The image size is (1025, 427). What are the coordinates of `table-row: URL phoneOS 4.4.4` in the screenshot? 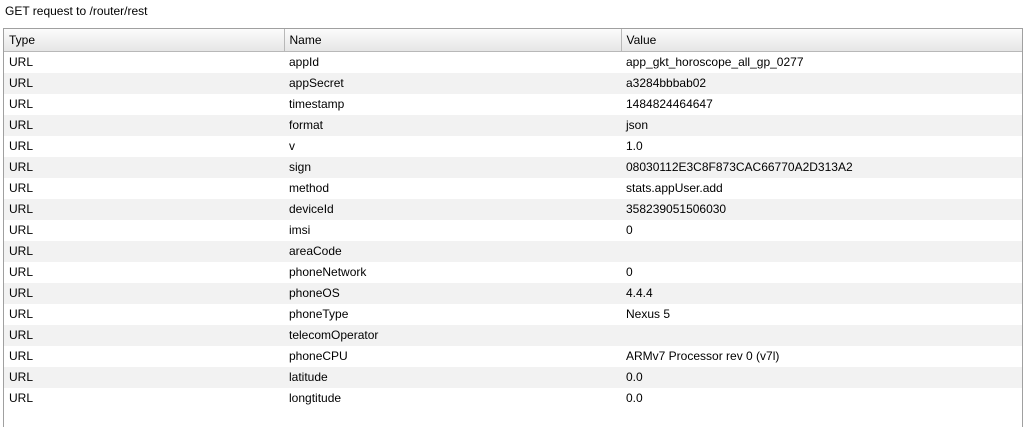 It's located at (513, 293).